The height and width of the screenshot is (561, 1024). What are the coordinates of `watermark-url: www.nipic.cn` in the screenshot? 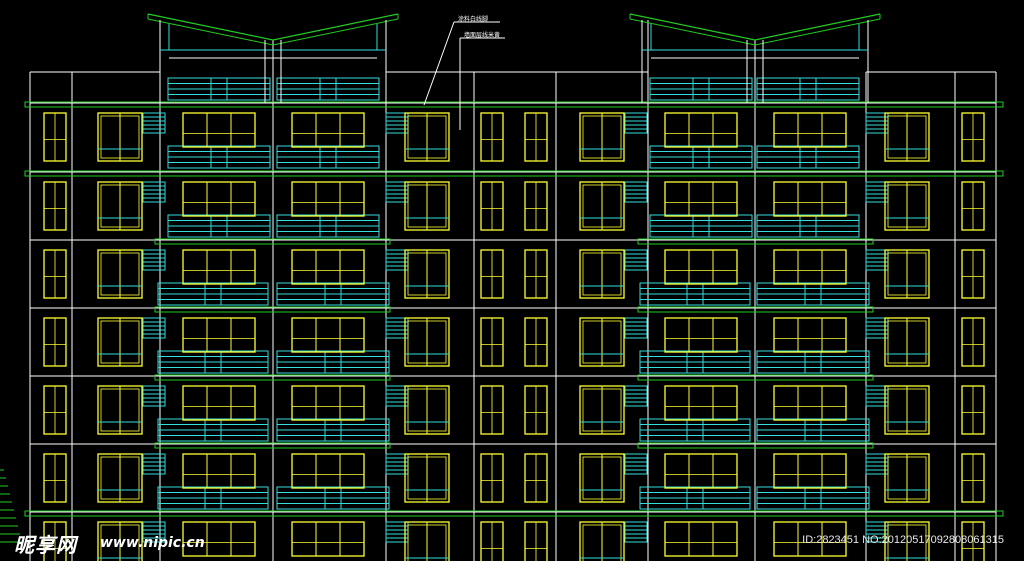 It's located at (152, 543).